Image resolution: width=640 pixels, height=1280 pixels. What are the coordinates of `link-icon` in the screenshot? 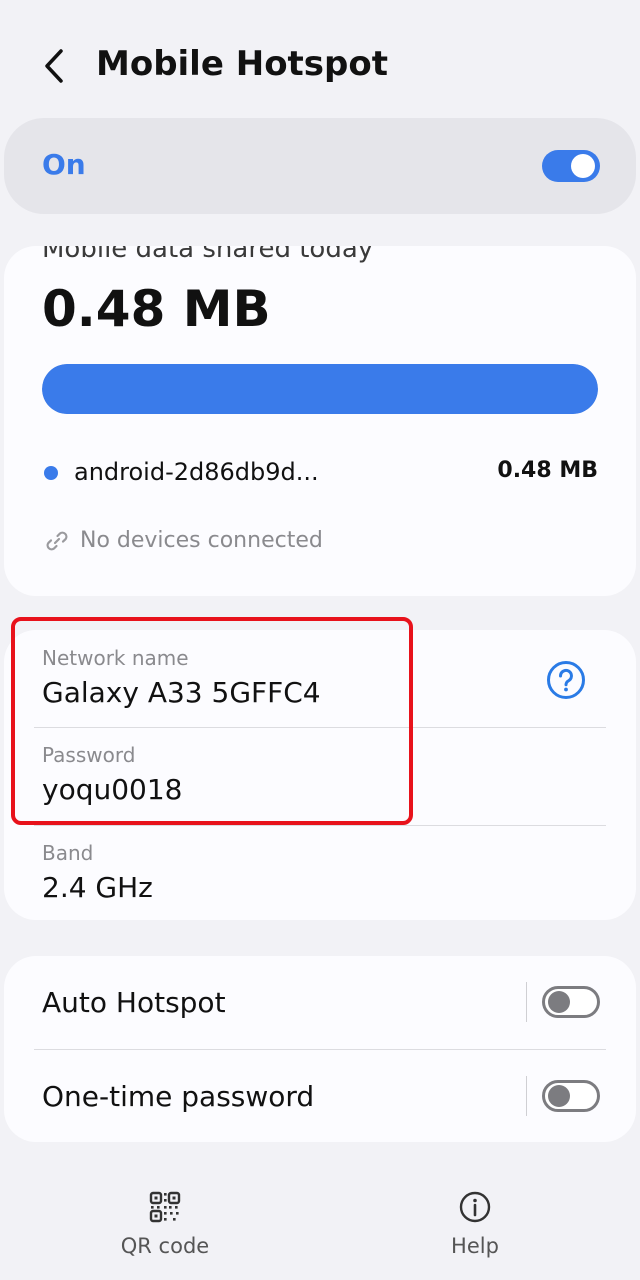 It's located at (57, 541).